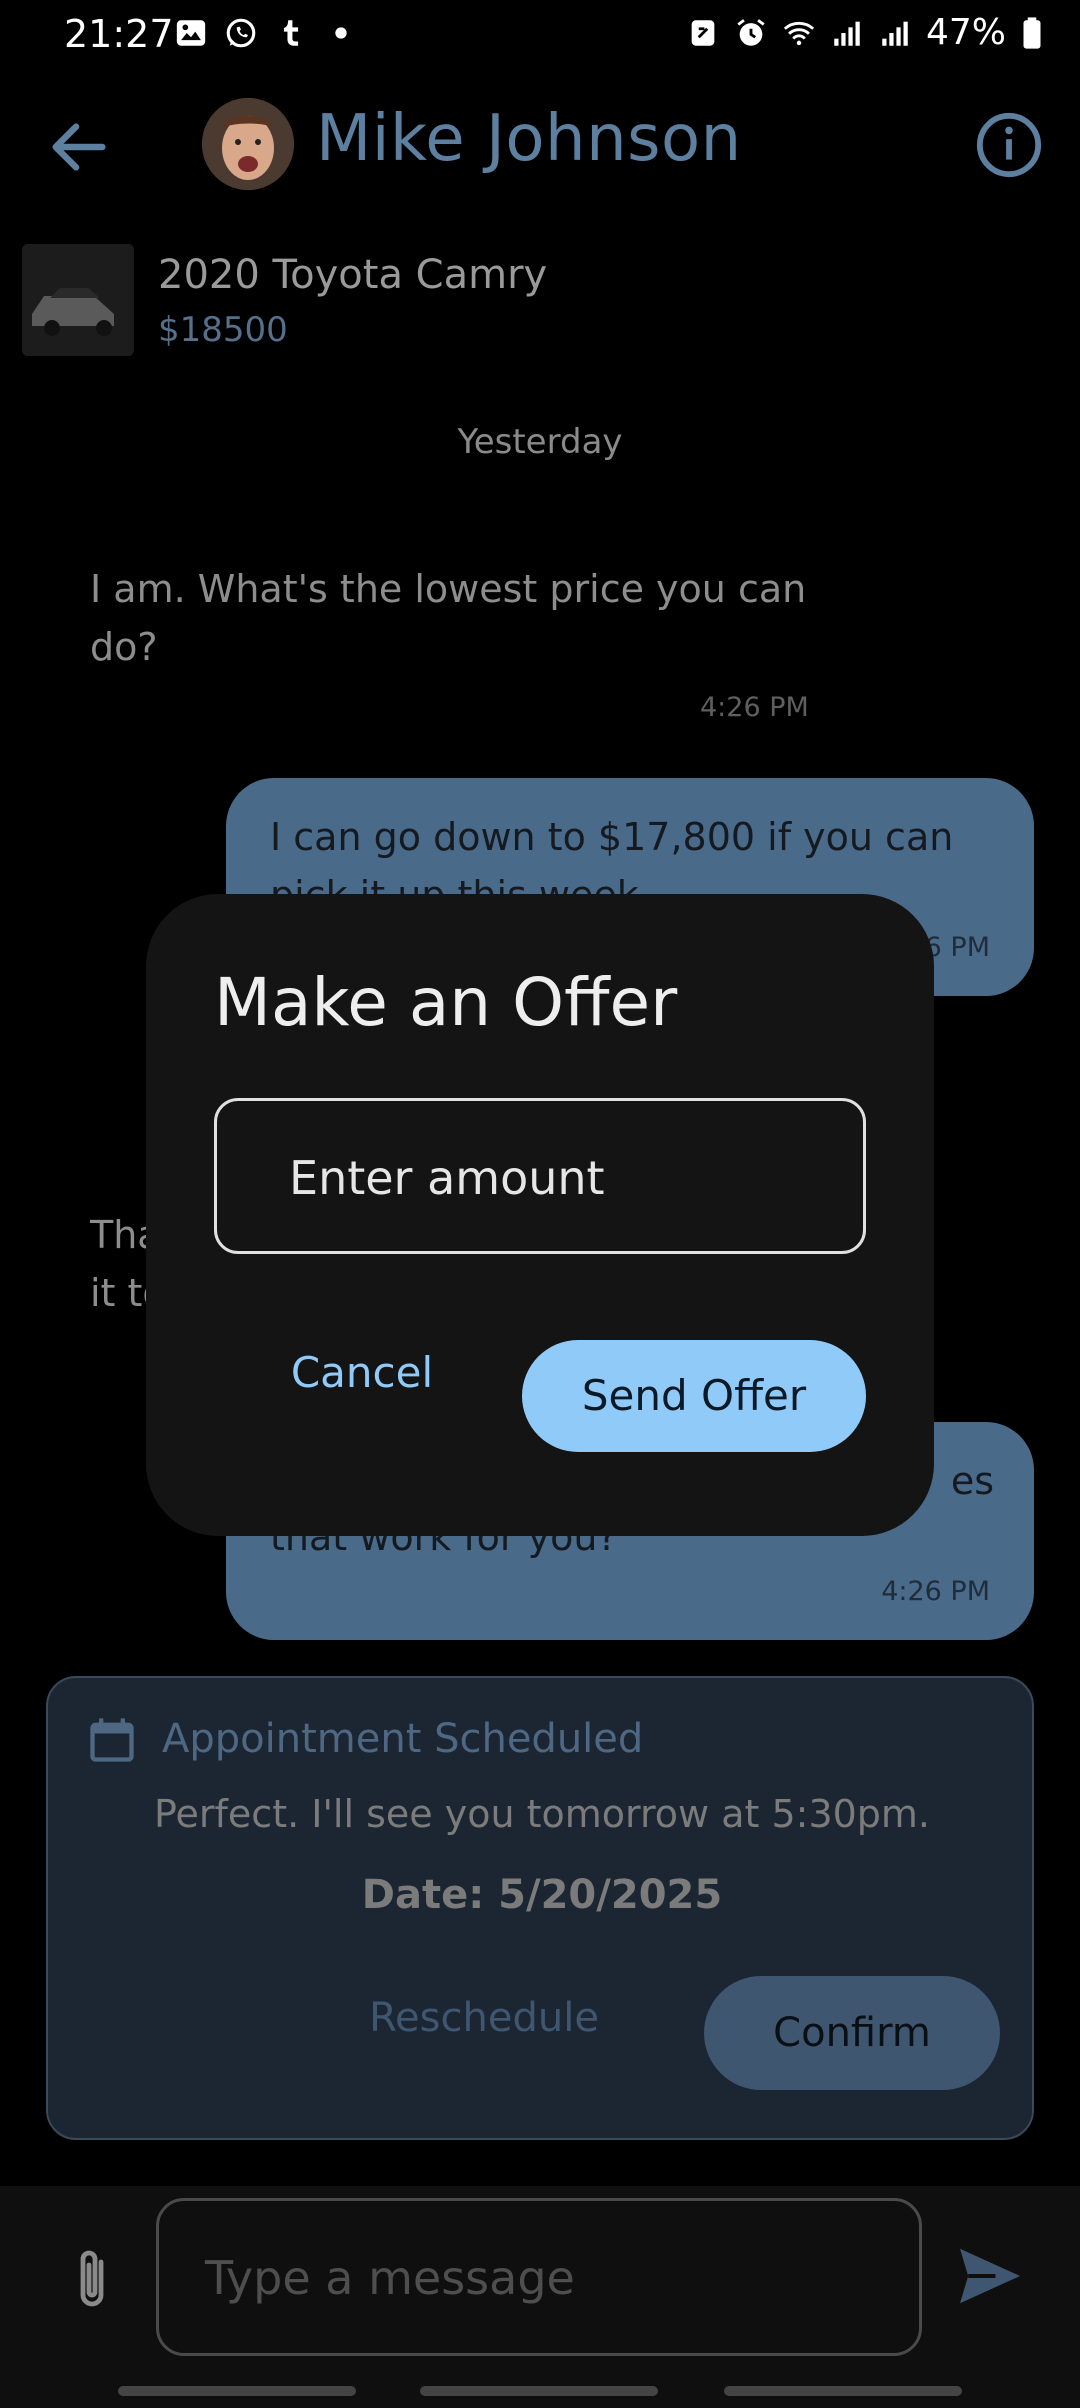 Image resolution: width=1080 pixels, height=2408 pixels. Describe the element at coordinates (79, 147) in the screenshot. I see `back-arrow-icon` at that location.